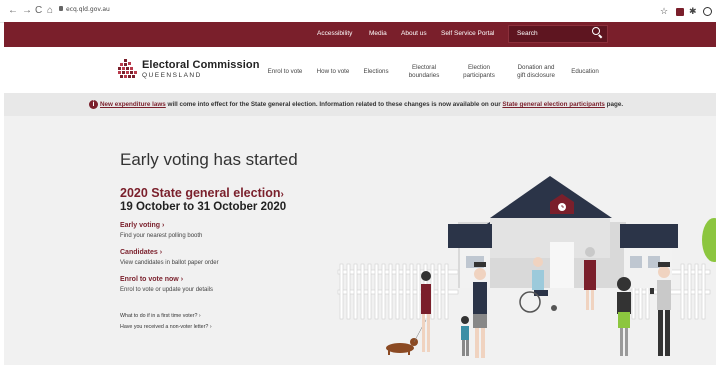 The image size is (716, 365). What do you see at coordinates (614, 104) in the screenshot?
I see `alert-text-2: page.` at bounding box center [614, 104].